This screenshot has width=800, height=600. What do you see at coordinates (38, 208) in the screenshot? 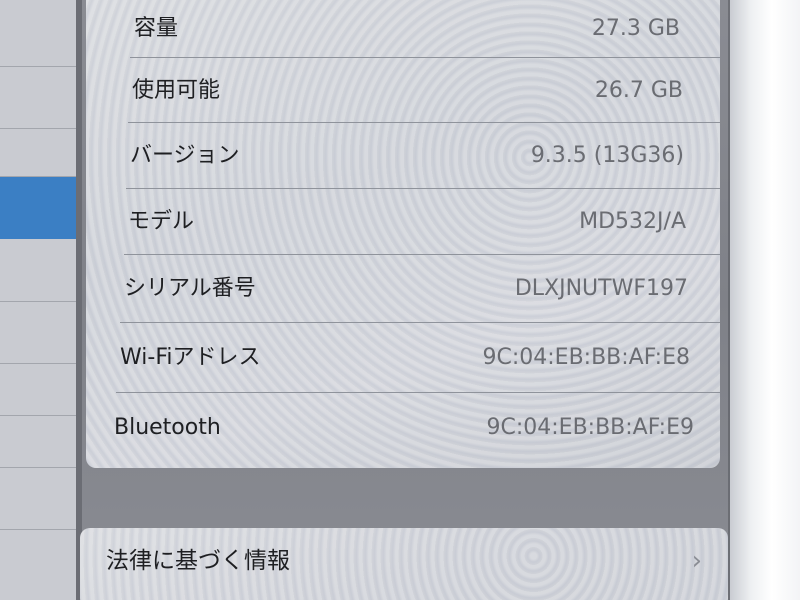
I see `sidebar-item-selected` at bounding box center [38, 208].